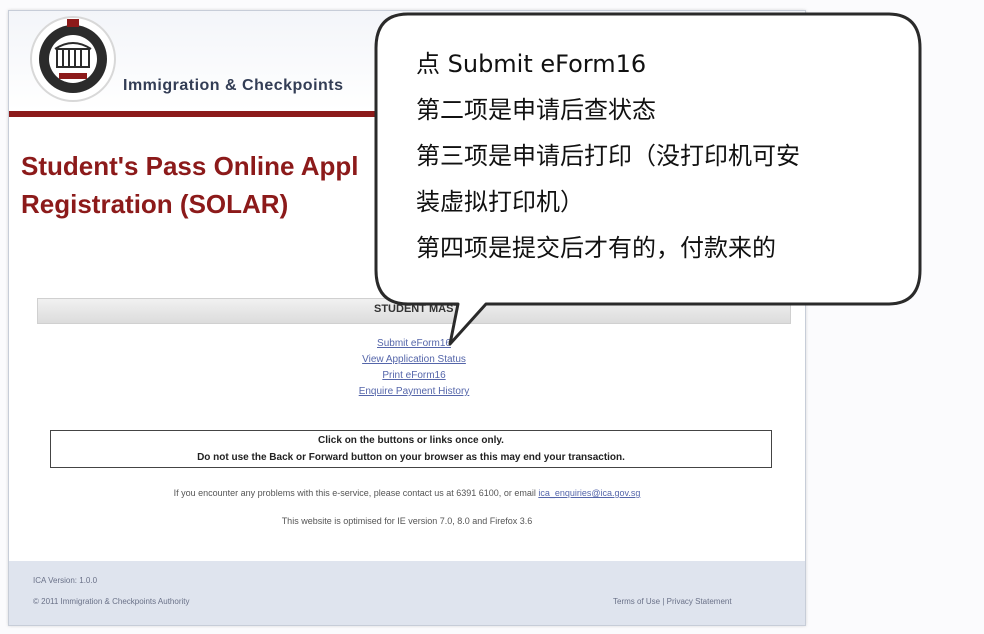 This screenshot has height=634, width=984. What do you see at coordinates (500, 202) in the screenshot?
I see `bubble-line-4: 装虚拟打印机）` at bounding box center [500, 202].